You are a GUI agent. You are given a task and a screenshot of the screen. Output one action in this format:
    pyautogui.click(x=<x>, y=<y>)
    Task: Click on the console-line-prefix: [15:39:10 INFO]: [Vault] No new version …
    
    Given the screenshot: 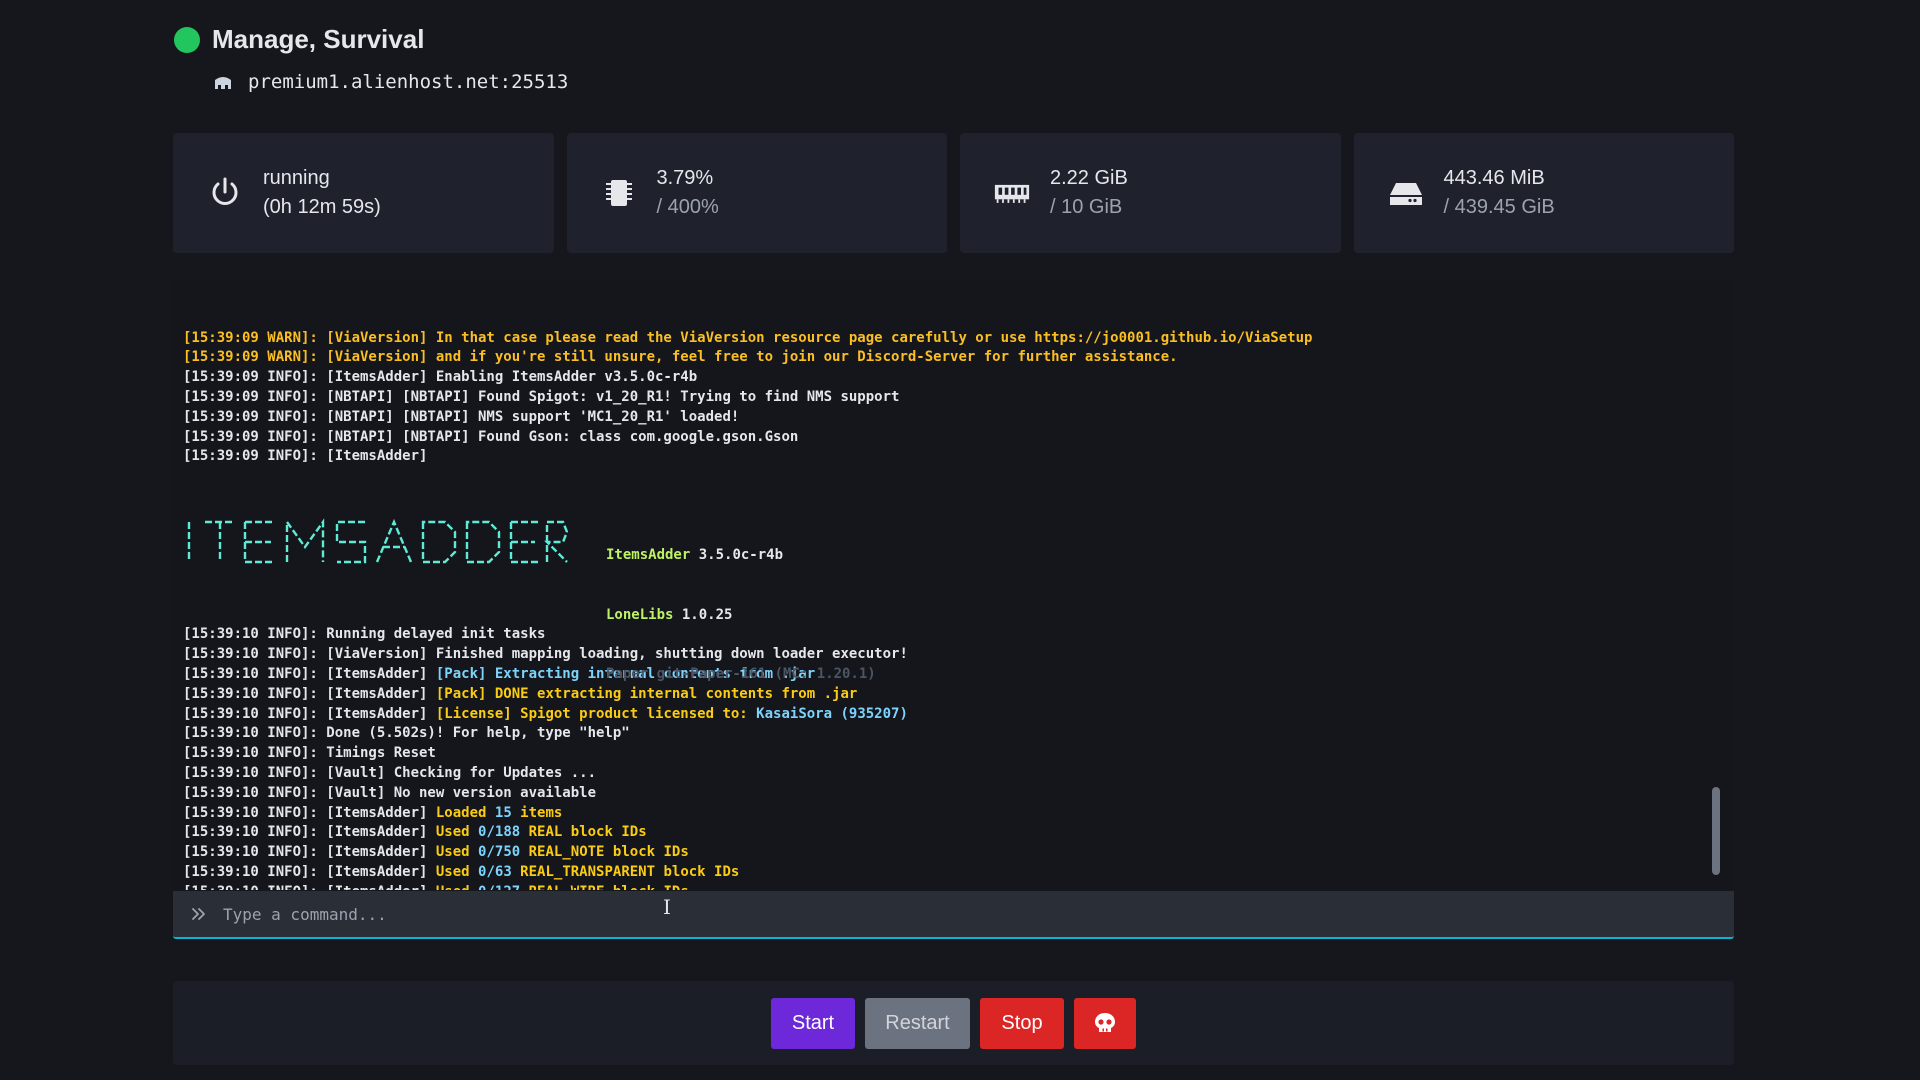 What is the action you would take?
    pyautogui.click(x=390, y=792)
    